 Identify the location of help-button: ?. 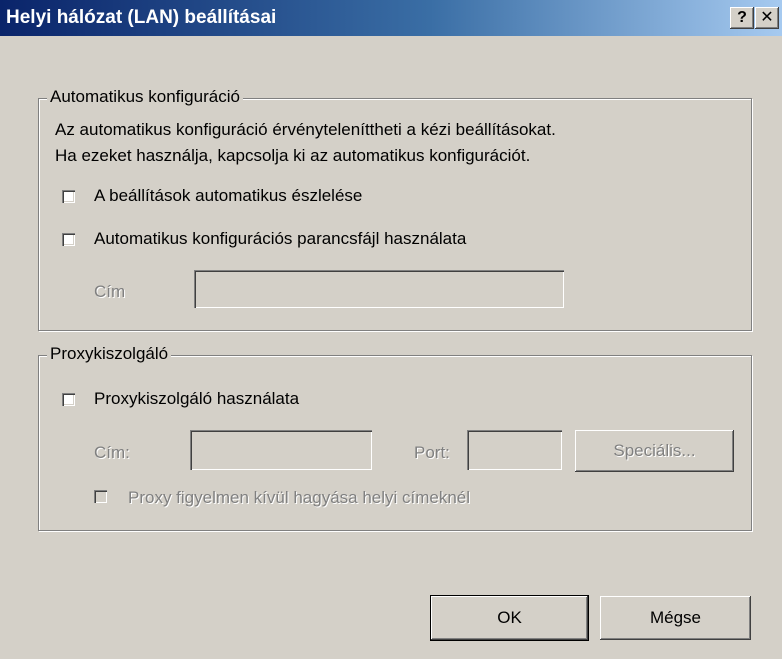
(742, 18).